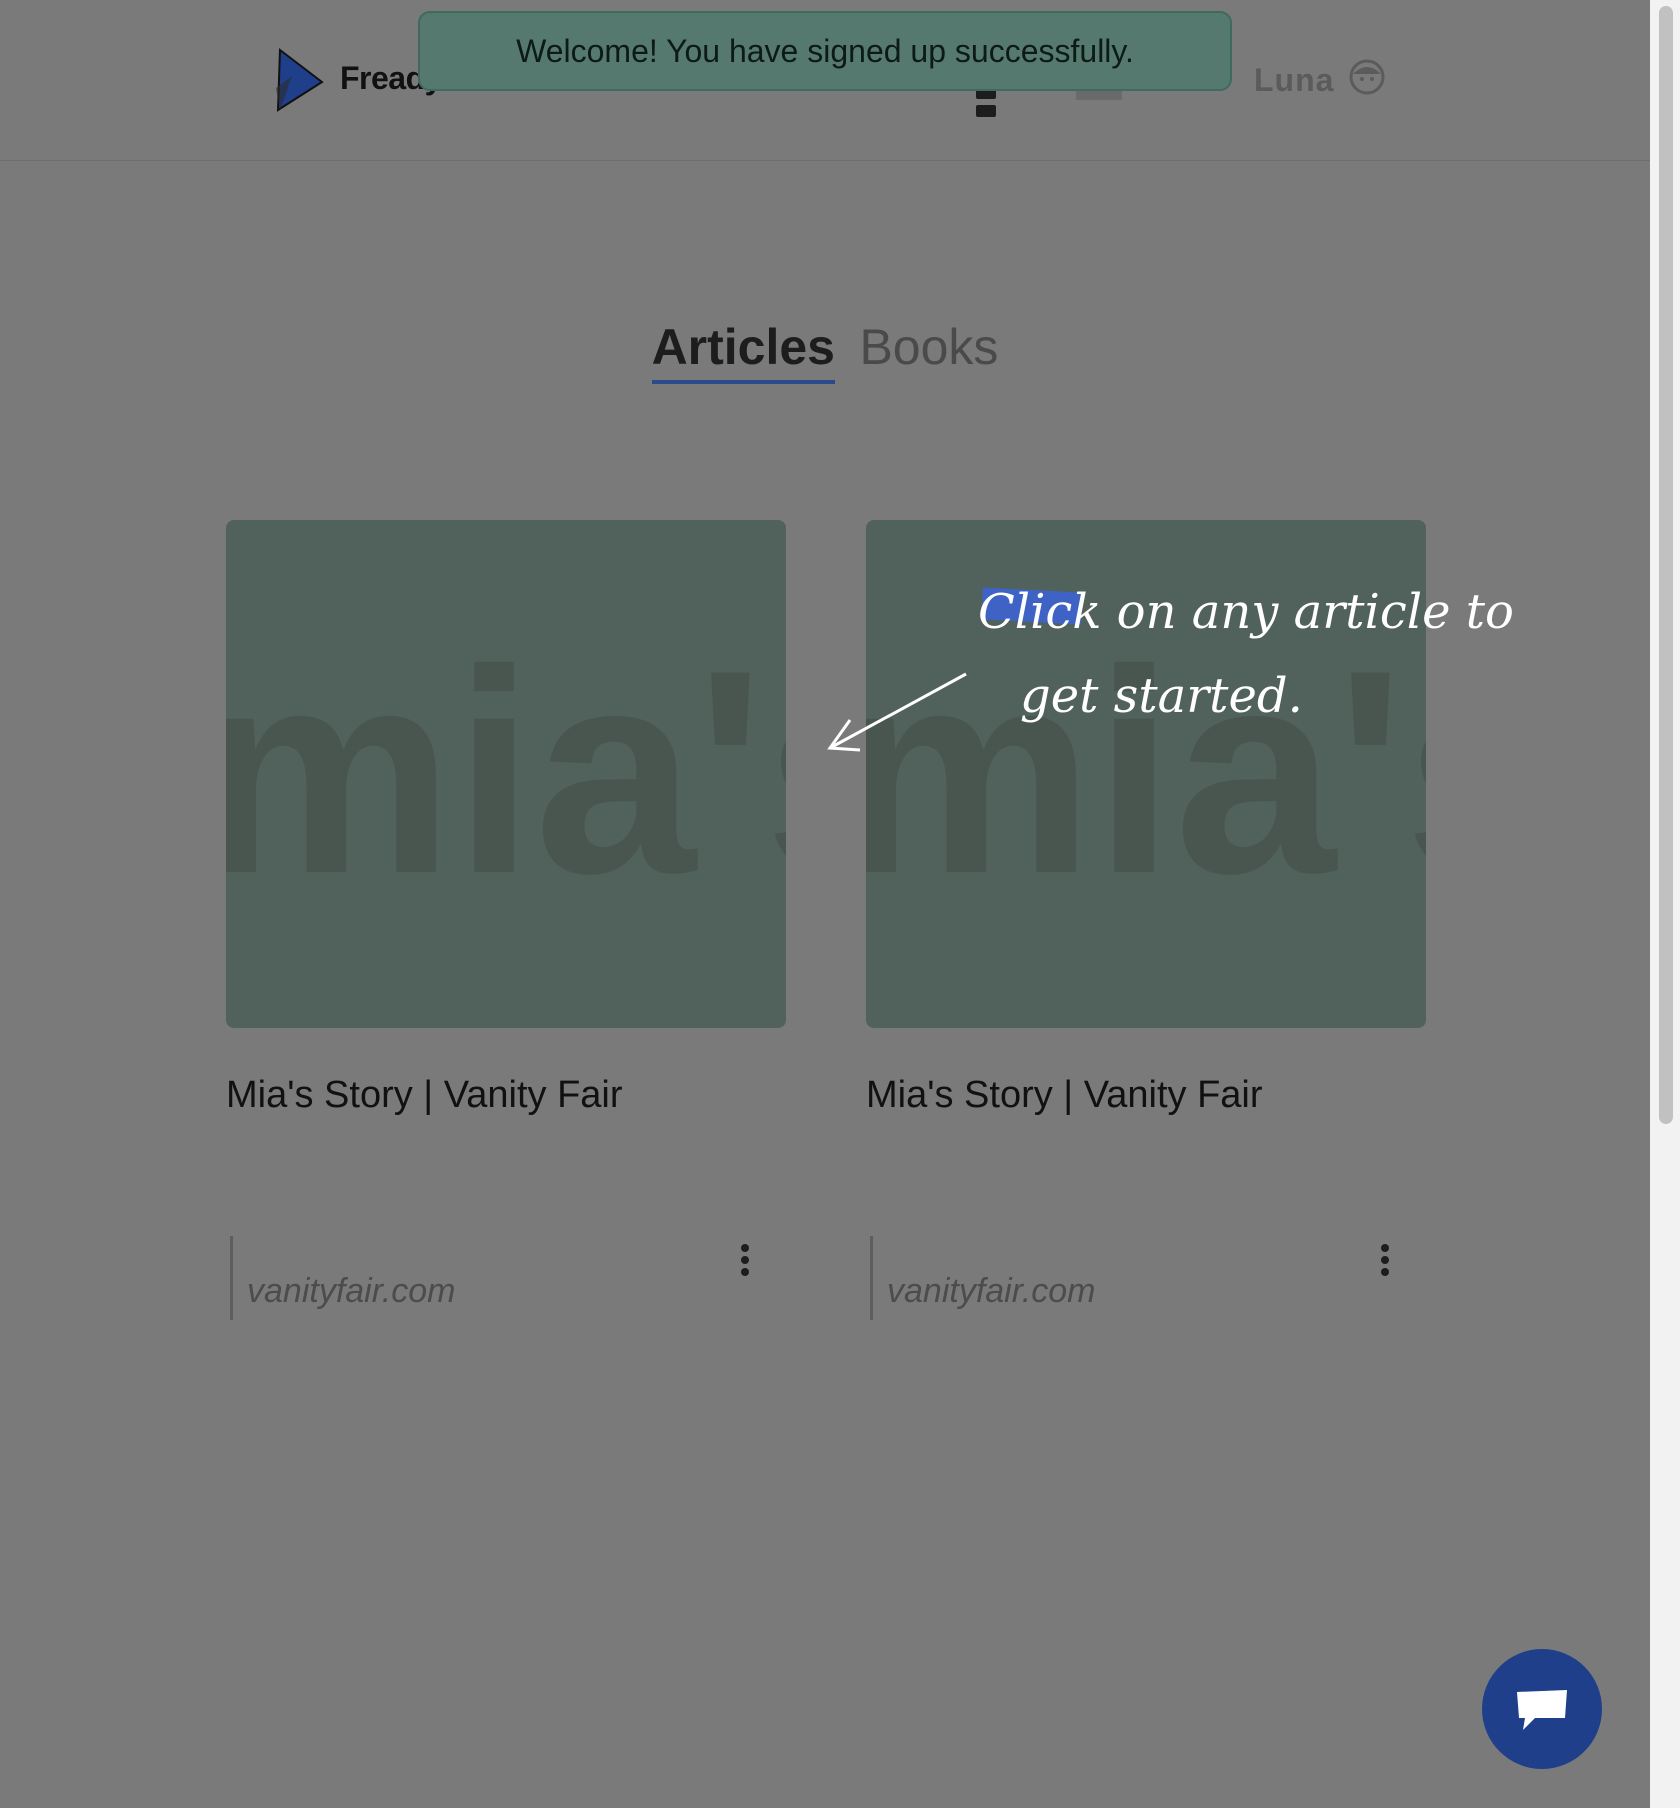 The width and height of the screenshot is (1680, 1808). I want to click on onboarding-line-1-rest: on any article to, so click(1307, 612).